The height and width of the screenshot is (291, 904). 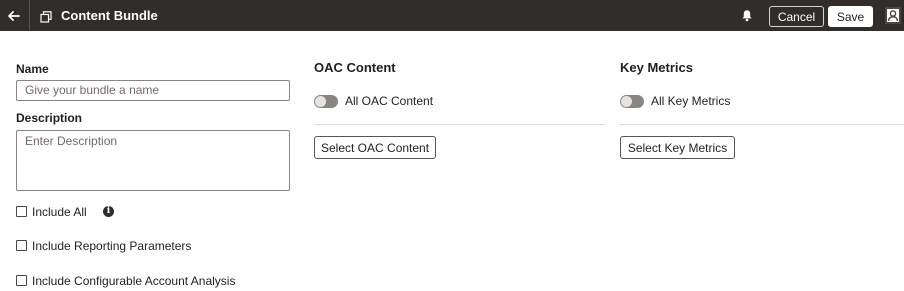 I want to click on include-all-label: Include All, so click(x=59, y=212).